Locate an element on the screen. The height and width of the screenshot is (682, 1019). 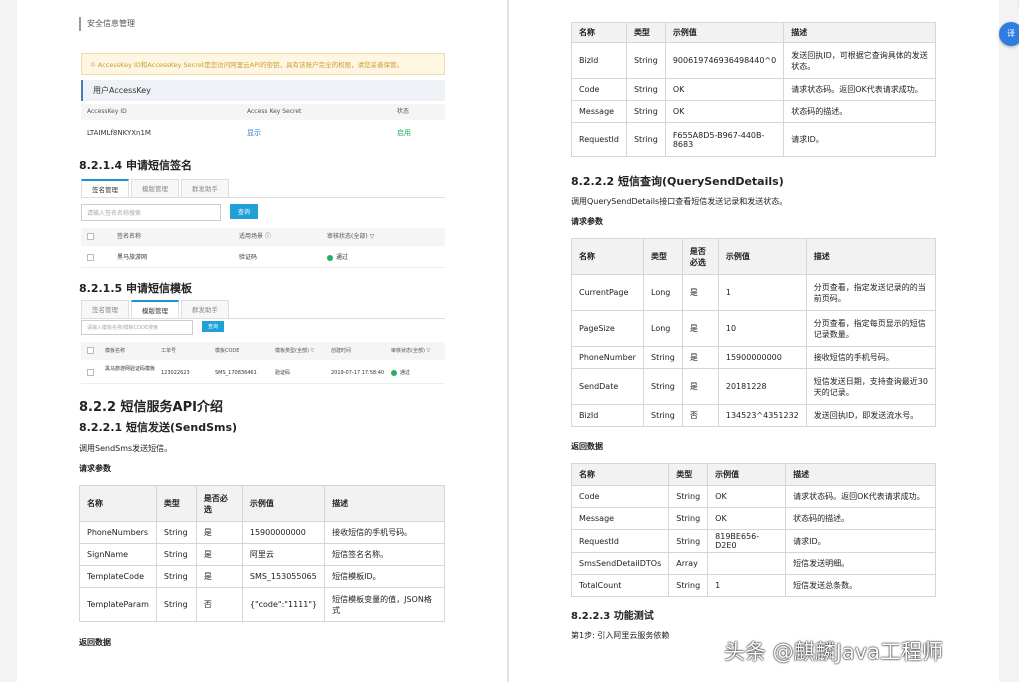
table-cell: SmsSendDetailDTOs is located at coordinates (620, 563).